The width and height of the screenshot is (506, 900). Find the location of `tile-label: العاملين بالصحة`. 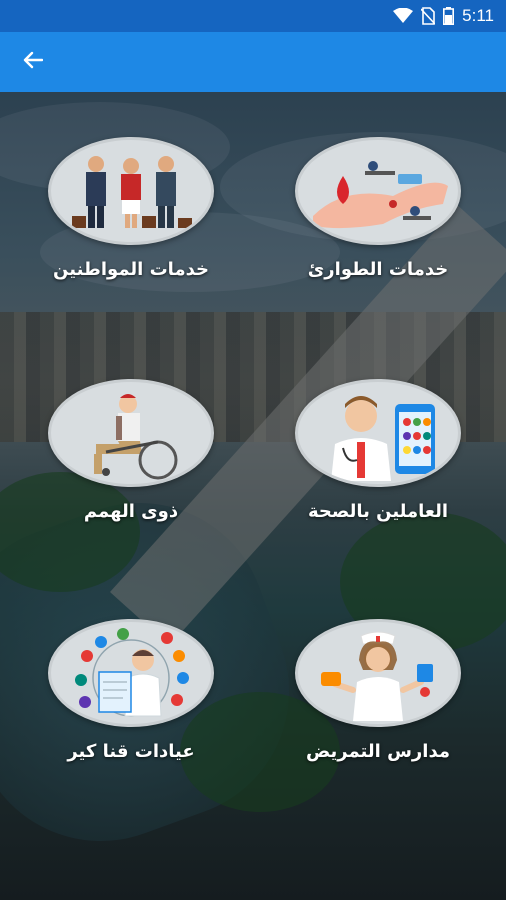

tile-label: العاملين بالصحة is located at coordinates (378, 511).